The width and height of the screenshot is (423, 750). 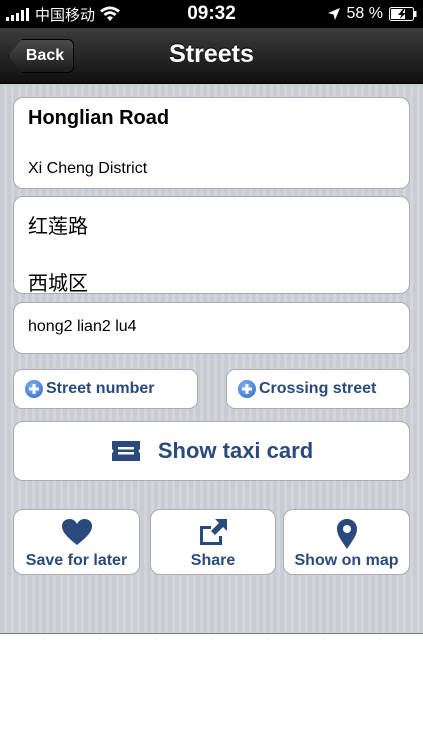 What do you see at coordinates (333, 14) in the screenshot?
I see `location-arrow-icon` at bounding box center [333, 14].